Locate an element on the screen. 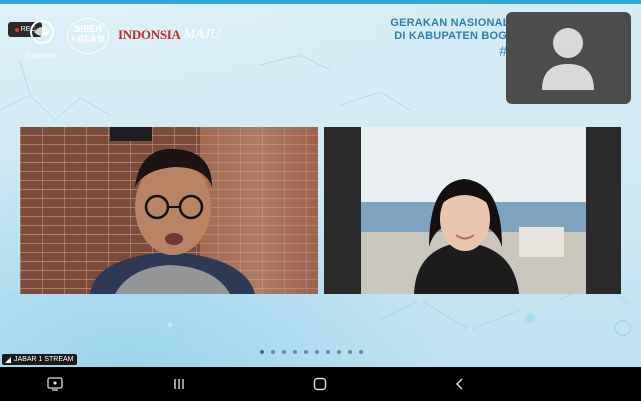 Image resolution: width=641 pixels, height=401 pixels. stream-source-label: JABAR 1 STREAM is located at coordinates (39, 359).